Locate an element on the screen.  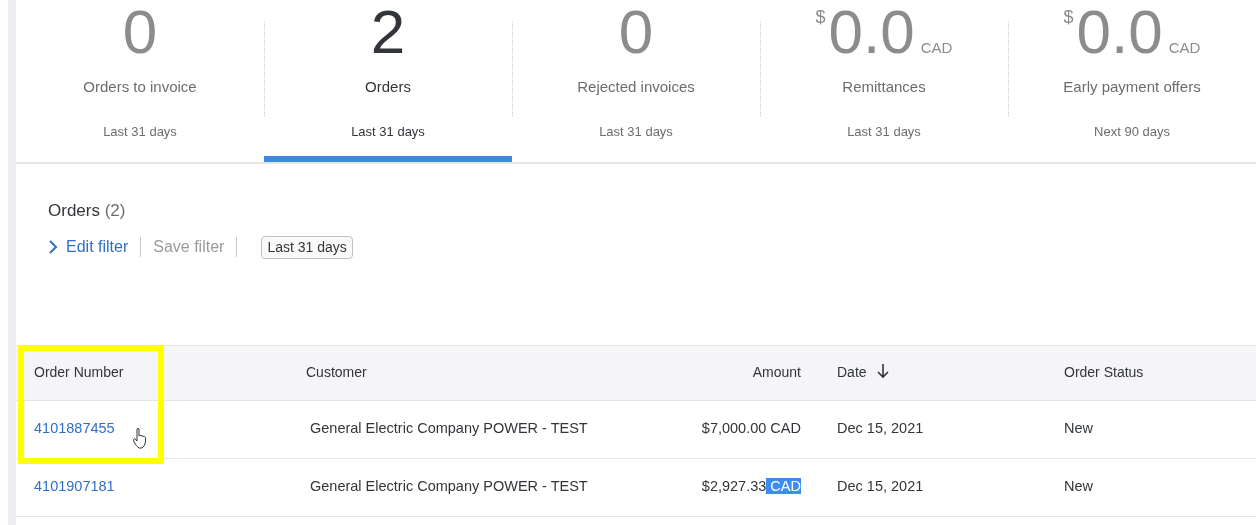
kpi-label: Rejected invoices is located at coordinates (636, 87).